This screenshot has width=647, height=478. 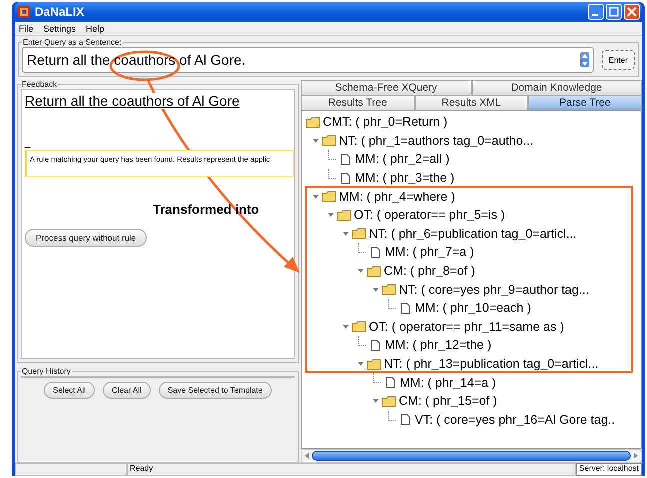 I want to click on minimize-button, so click(x=596, y=12).